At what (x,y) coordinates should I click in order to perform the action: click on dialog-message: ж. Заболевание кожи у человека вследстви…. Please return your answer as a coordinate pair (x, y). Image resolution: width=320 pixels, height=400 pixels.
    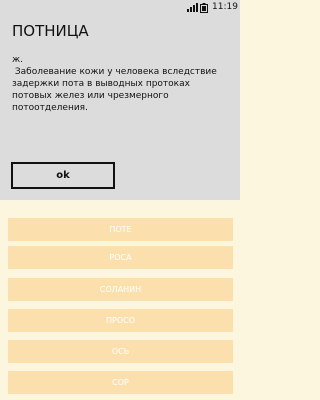
    Looking at the image, I should click on (114, 84).